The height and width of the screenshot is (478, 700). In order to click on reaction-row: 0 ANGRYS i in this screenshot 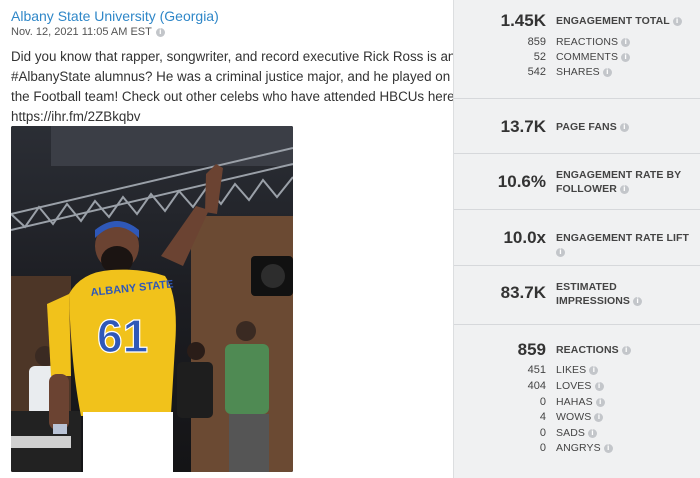, I will do `click(577, 449)`.